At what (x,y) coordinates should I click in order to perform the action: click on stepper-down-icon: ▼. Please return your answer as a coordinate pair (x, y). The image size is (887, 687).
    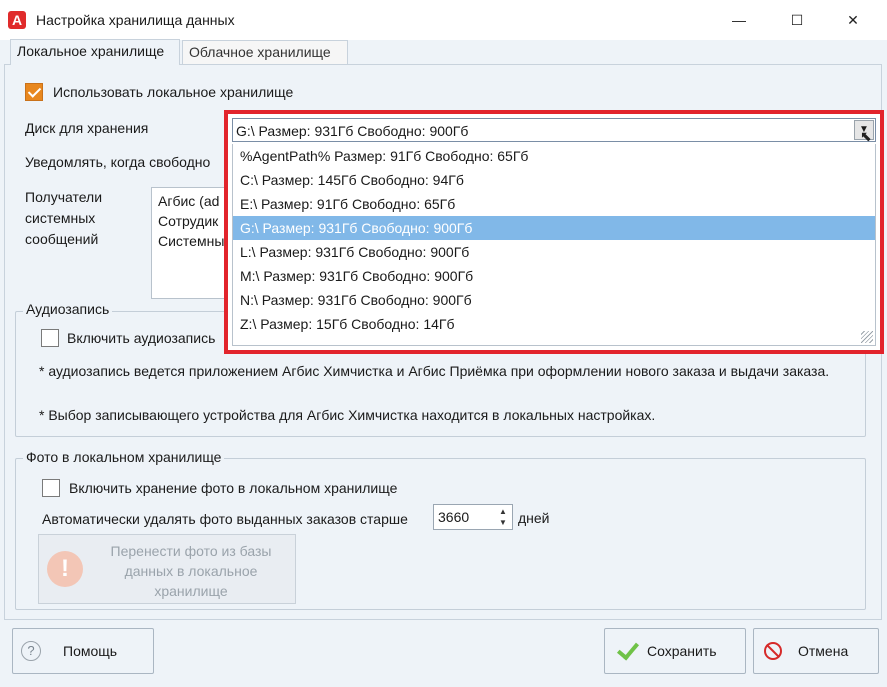
    Looking at the image, I should click on (503, 522).